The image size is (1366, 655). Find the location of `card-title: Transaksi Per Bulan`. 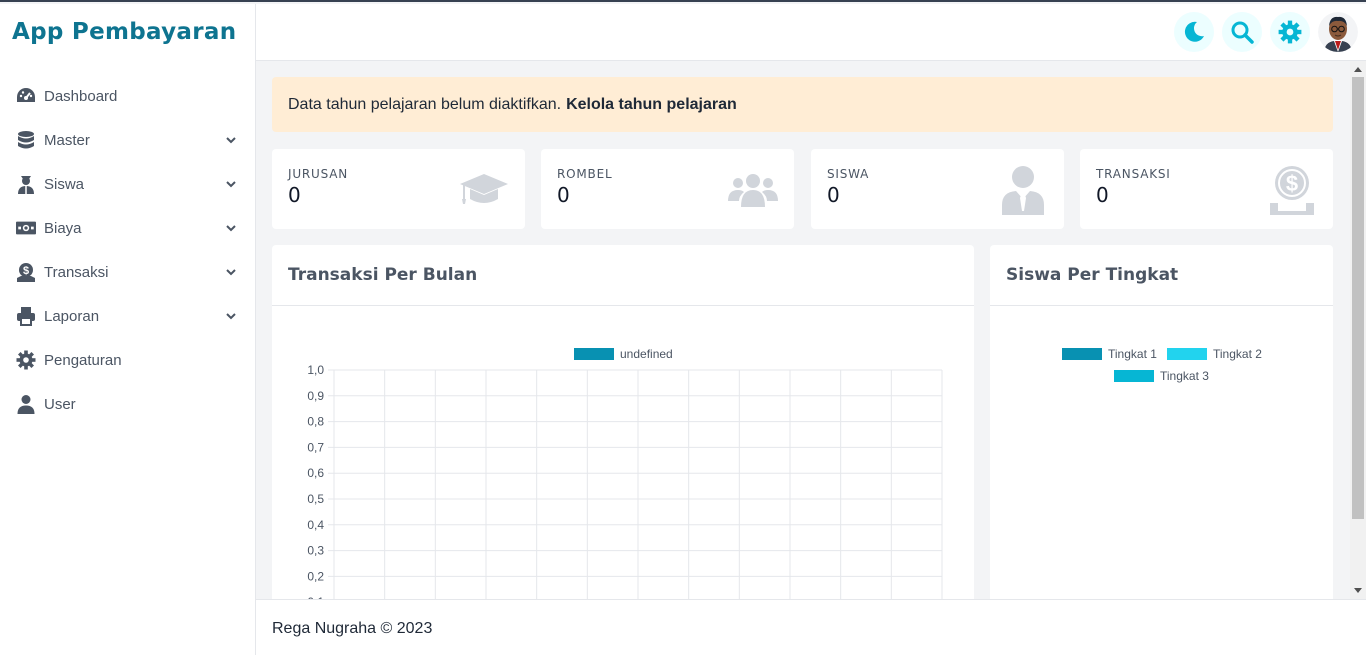

card-title: Transaksi Per Bulan is located at coordinates (623, 275).